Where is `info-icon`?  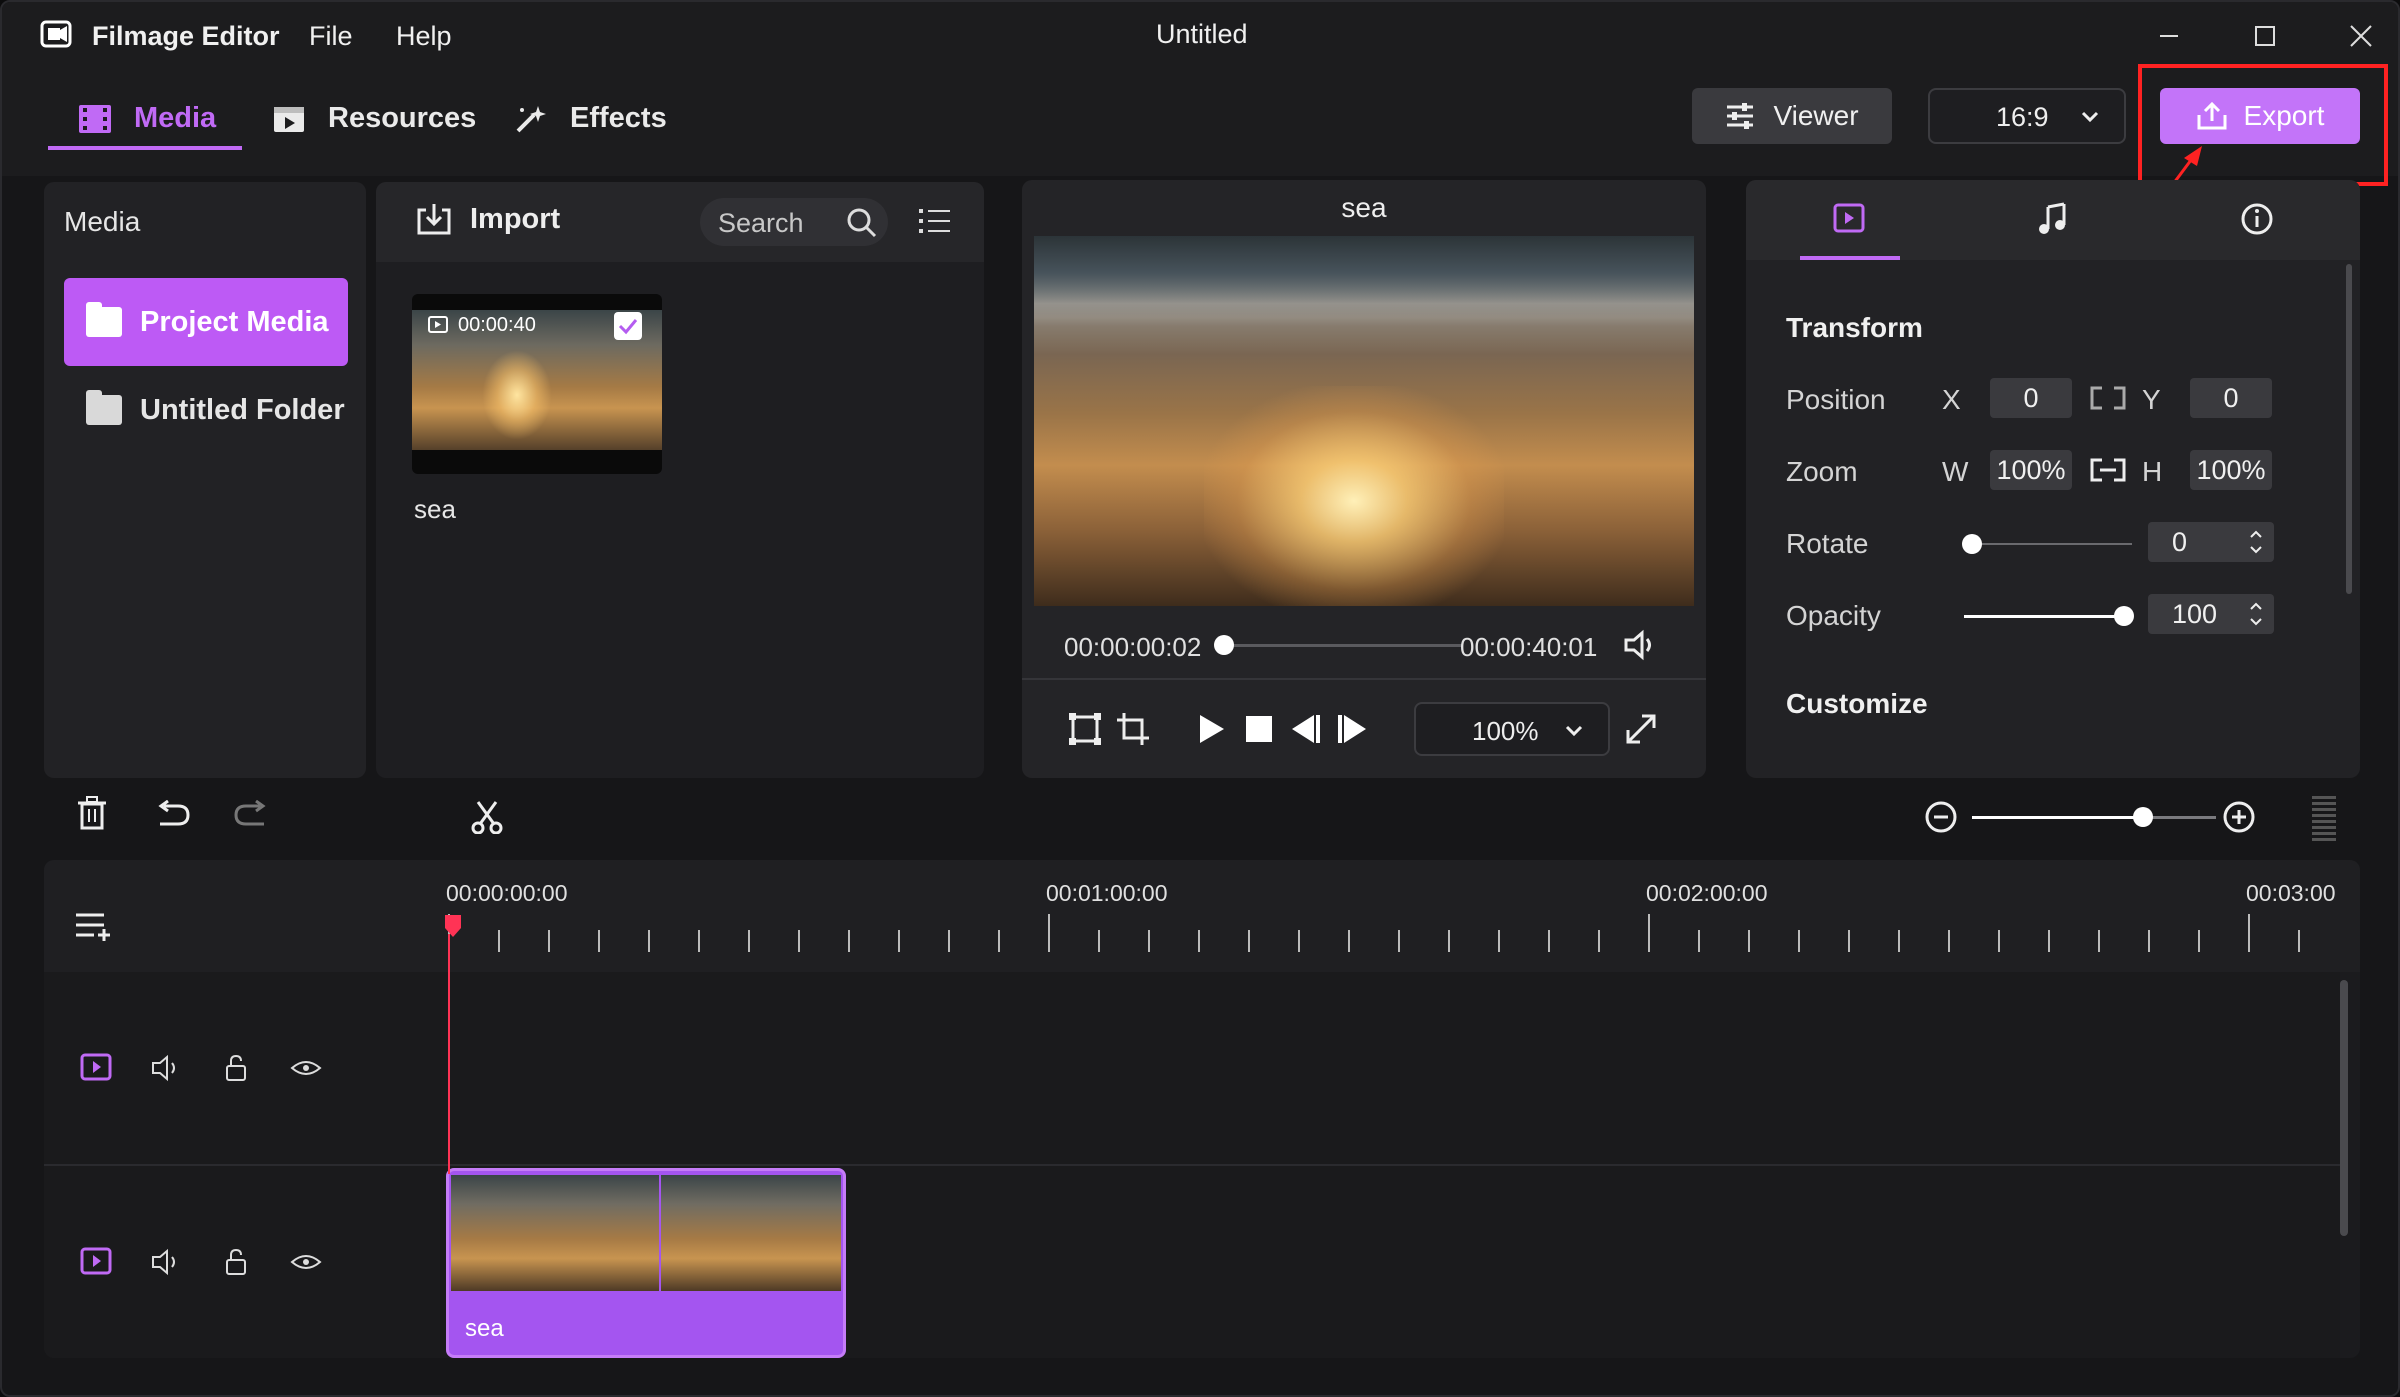
info-icon is located at coordinates (2257, 219).